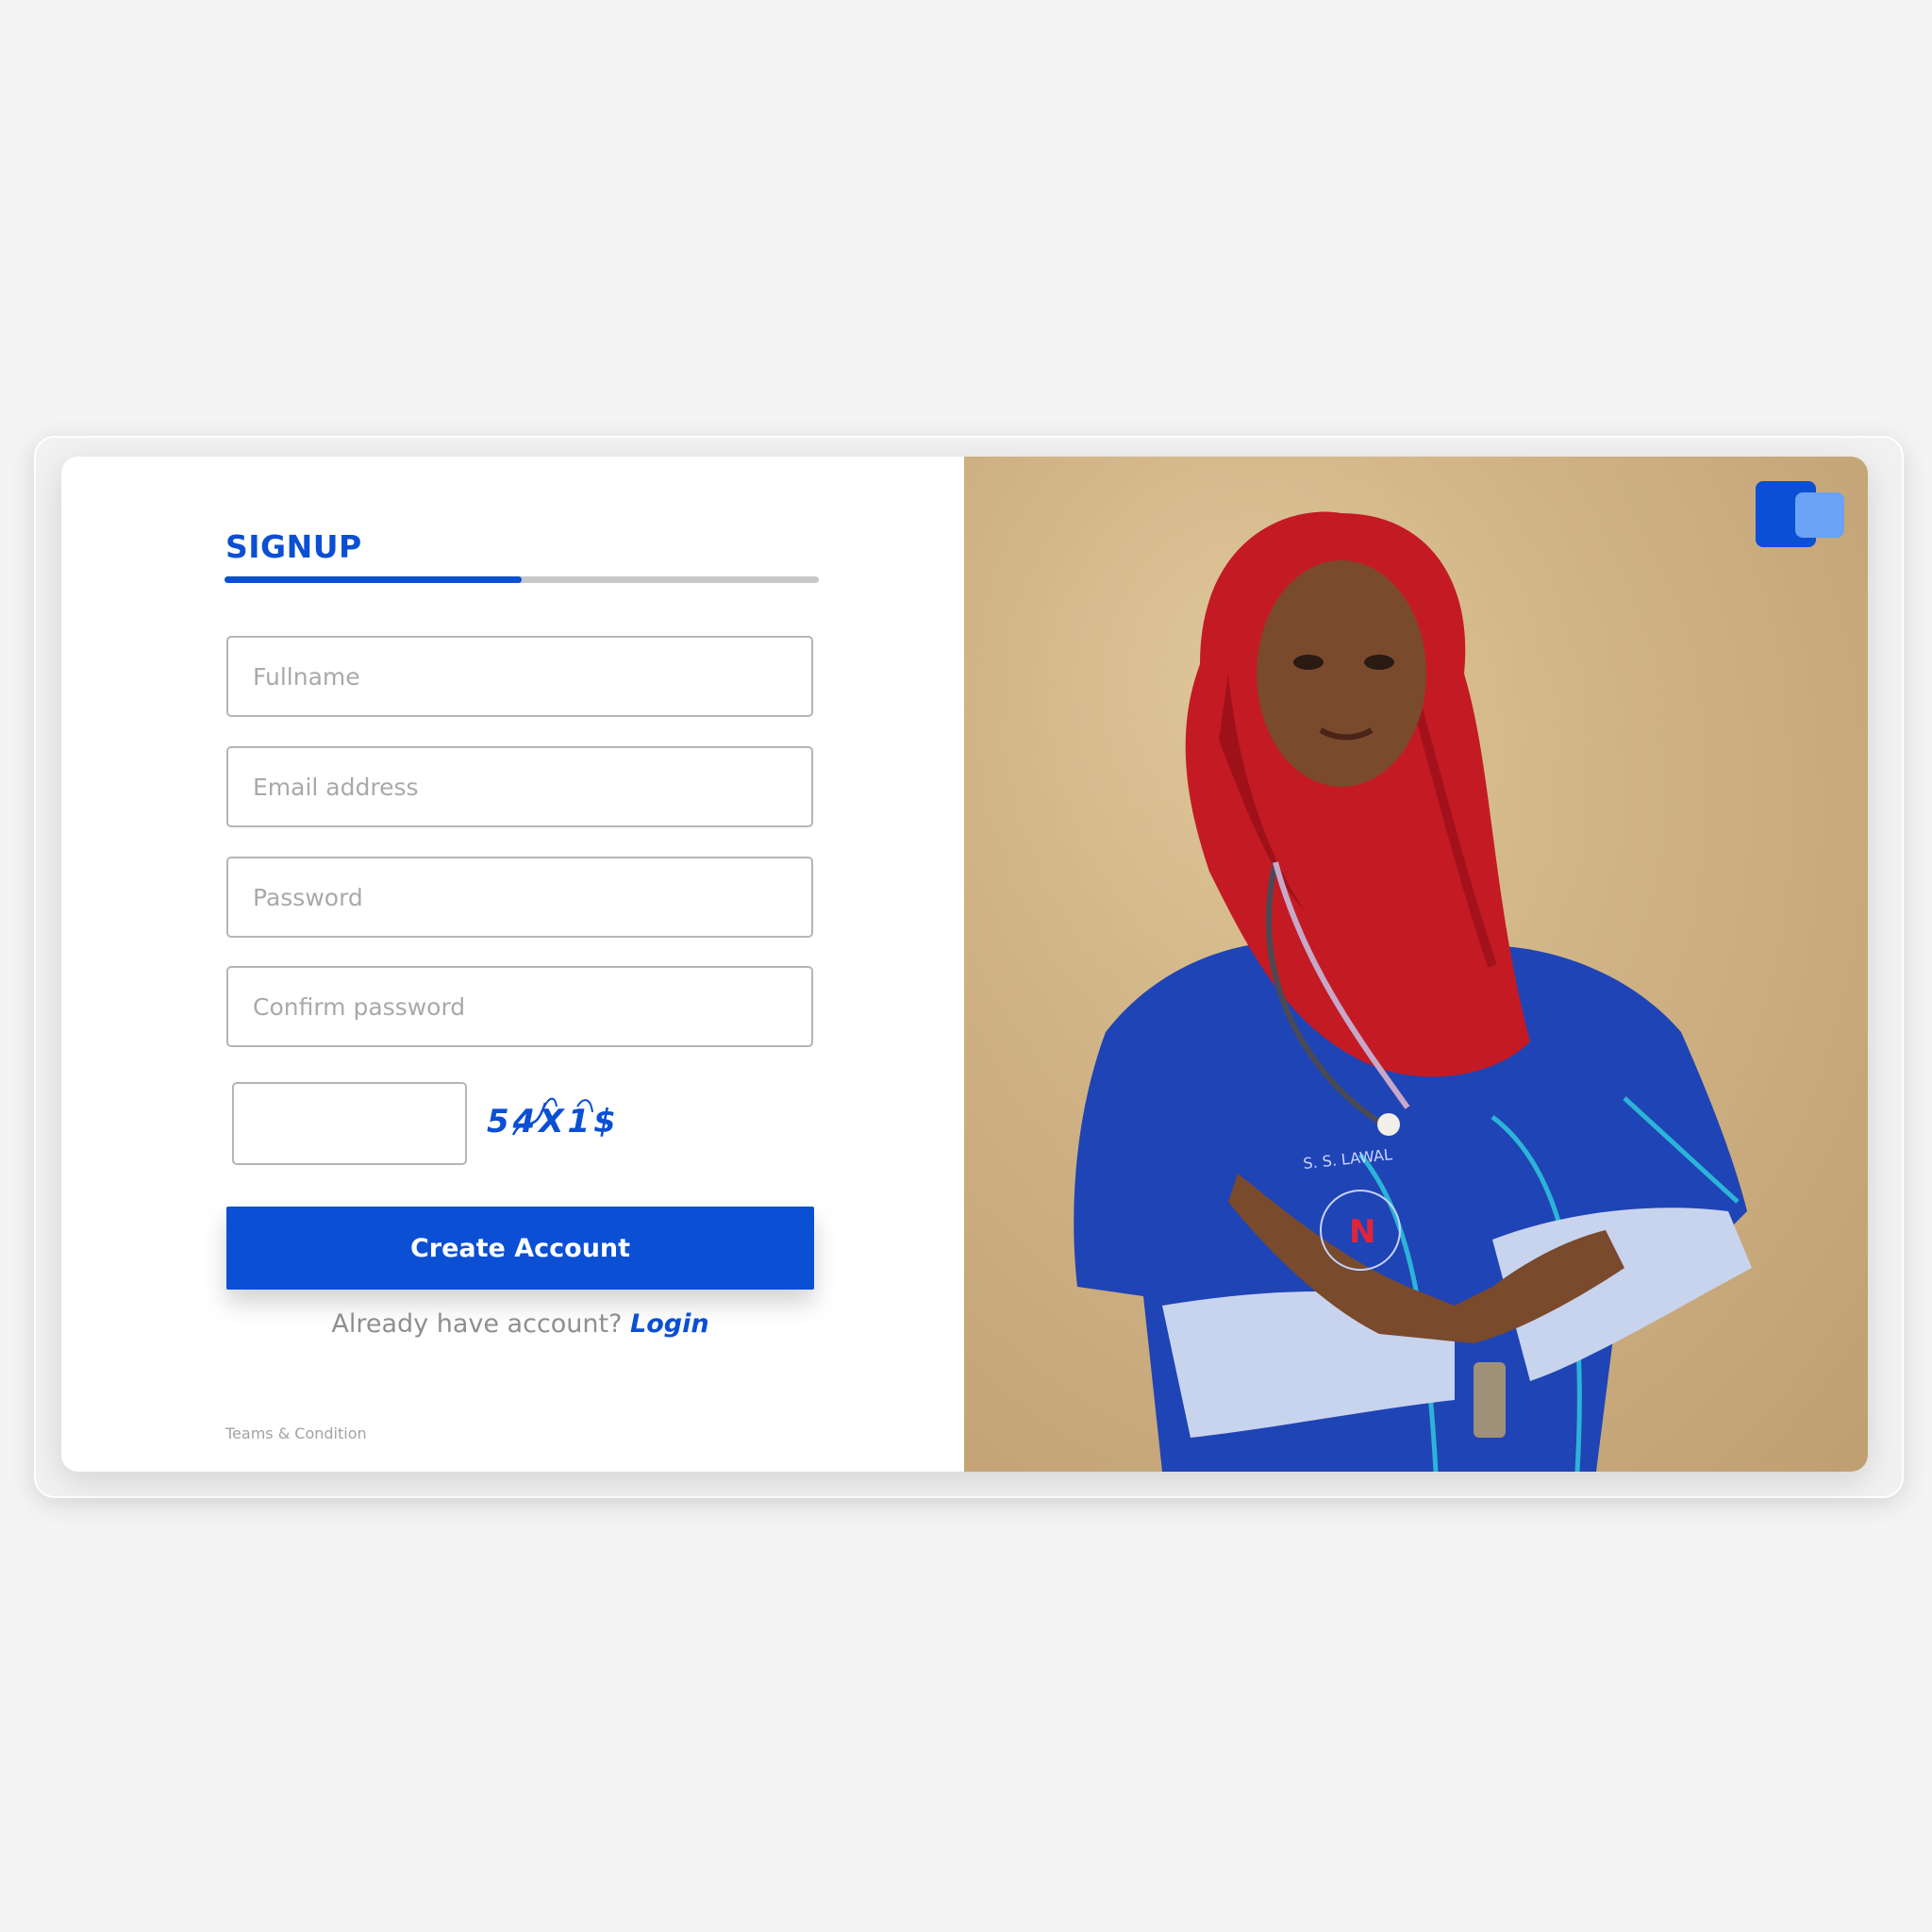 The height and width of the screenshot is (1932, 1932). Describe the element at coordinates (374, 579) in the screenshot. I see `signup-progress-fill` at that location.